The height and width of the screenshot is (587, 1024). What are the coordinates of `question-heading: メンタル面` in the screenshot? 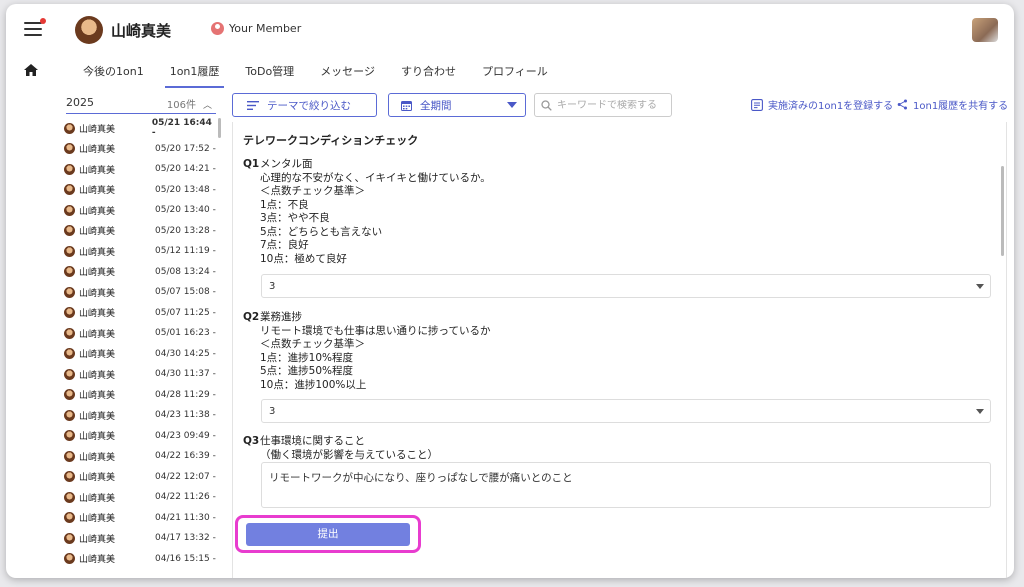 It's located at (286, 164).